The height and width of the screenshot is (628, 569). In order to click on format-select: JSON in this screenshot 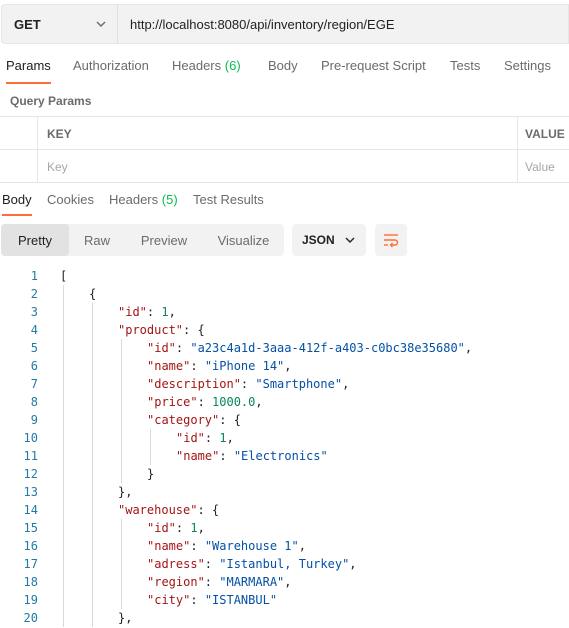, I will do `click(329, 240)`.